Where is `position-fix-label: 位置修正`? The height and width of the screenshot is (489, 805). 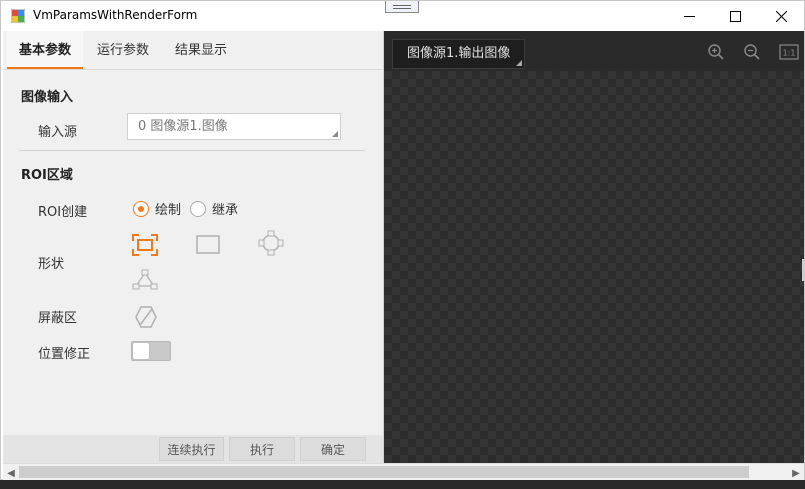 position-fix-label: 位置修正 is located at coordinates (64, 354).